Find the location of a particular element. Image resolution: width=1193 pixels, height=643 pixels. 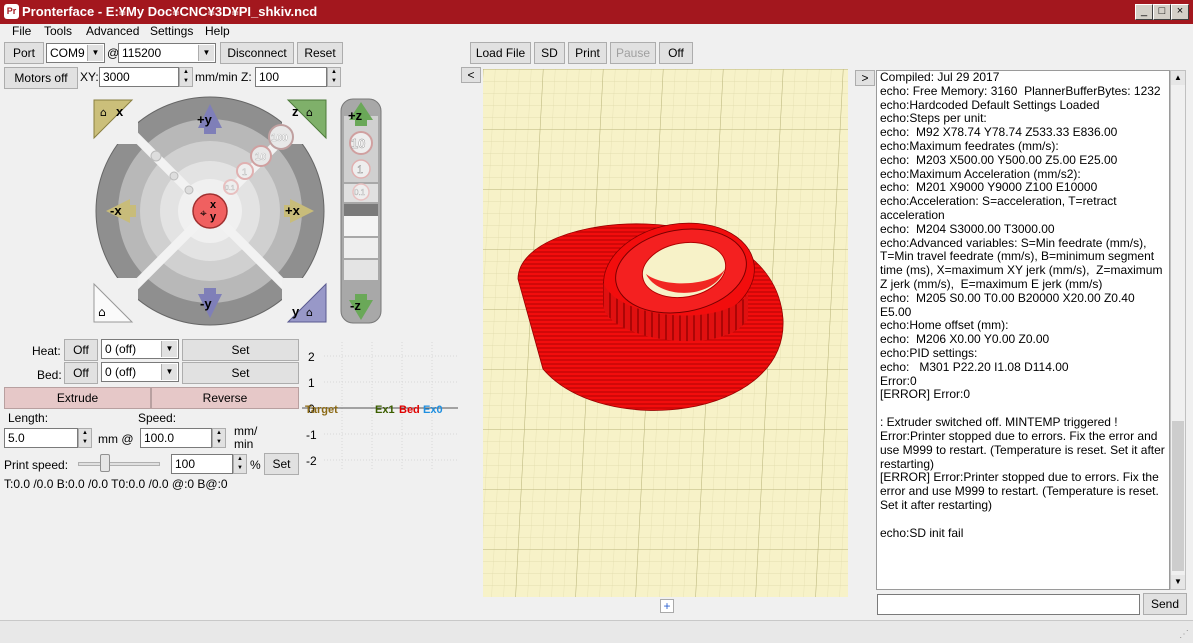

port-value: COM9 is located at coordinates (67, 53).